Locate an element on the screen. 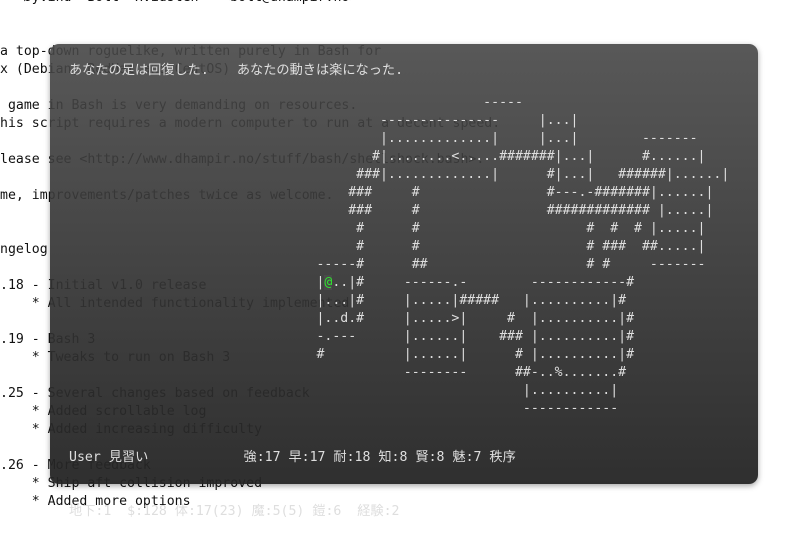  map-row: # # # # # |.....| is located at coordinates (487, 229).